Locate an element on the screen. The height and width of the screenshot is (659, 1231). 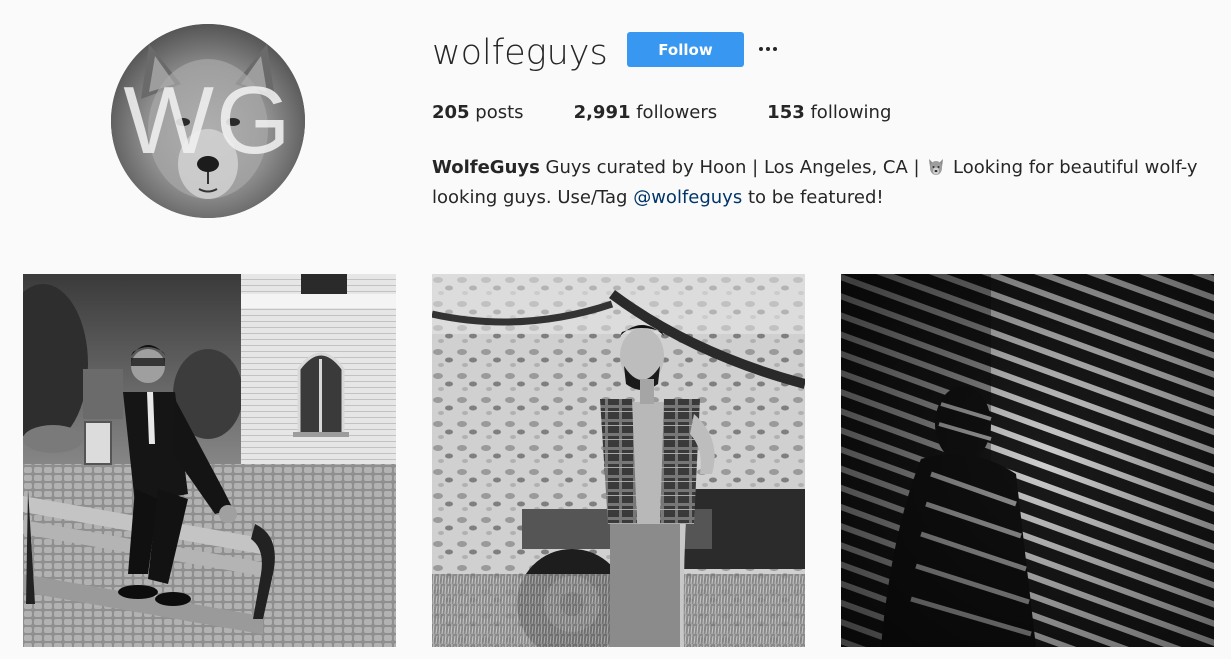
follow-button: Follow is located at coordinates (685, 49).